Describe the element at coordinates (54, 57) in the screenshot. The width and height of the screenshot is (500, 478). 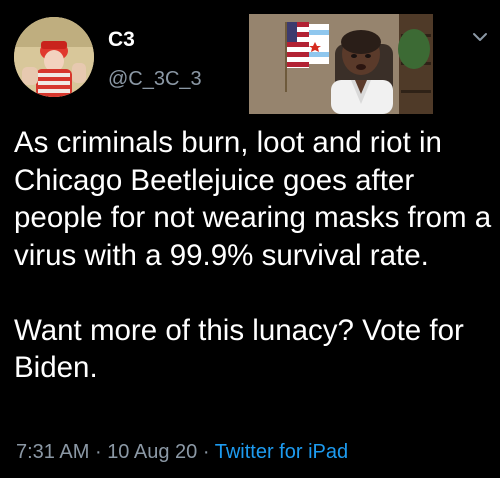
I see `avatar` at that location.